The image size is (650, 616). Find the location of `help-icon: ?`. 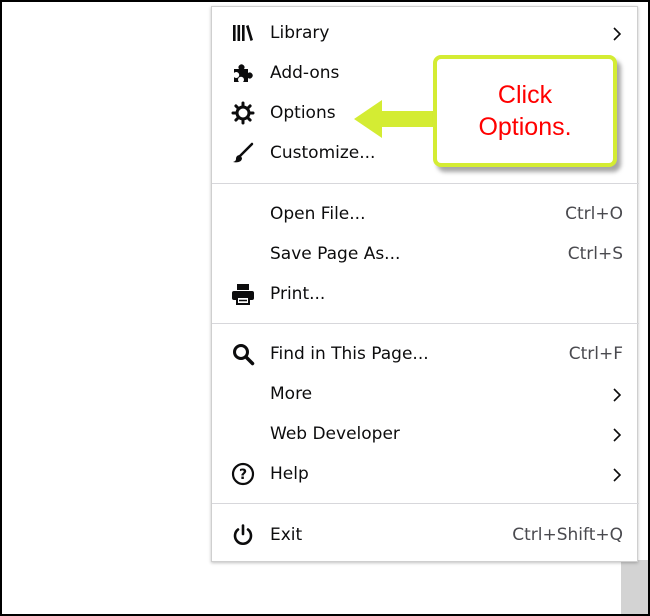

help-icon: ? is located at coordinates (243, 474).